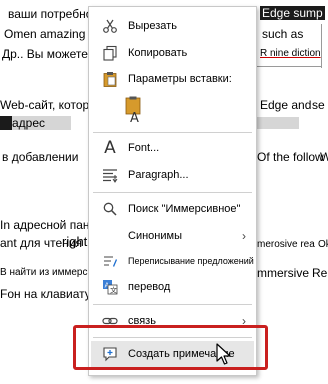  I want to click on menu-item-copy: Копировать, so click(172, 53).